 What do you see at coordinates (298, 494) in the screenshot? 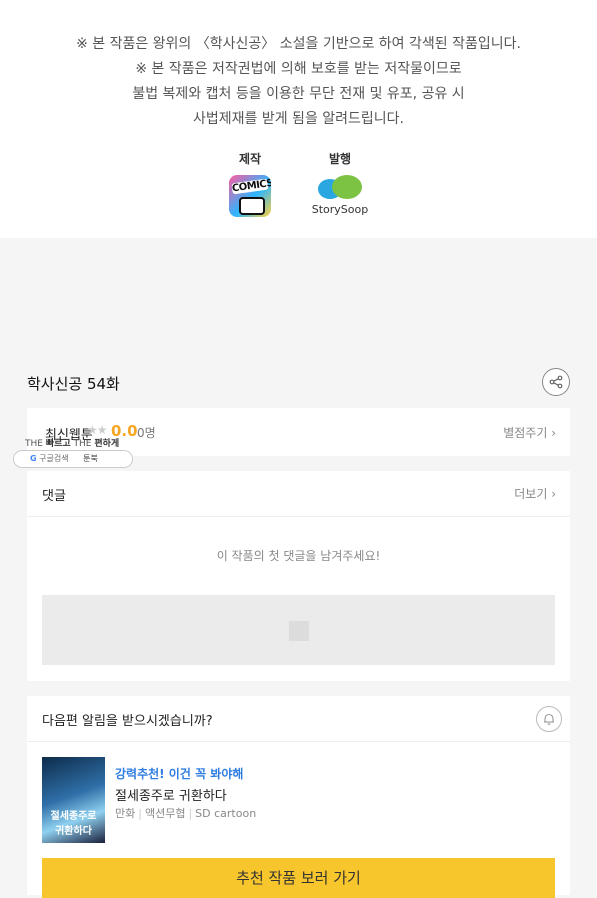
I see `comments-header: 댓글 더보기 ›` at bounding box center [298, 494].